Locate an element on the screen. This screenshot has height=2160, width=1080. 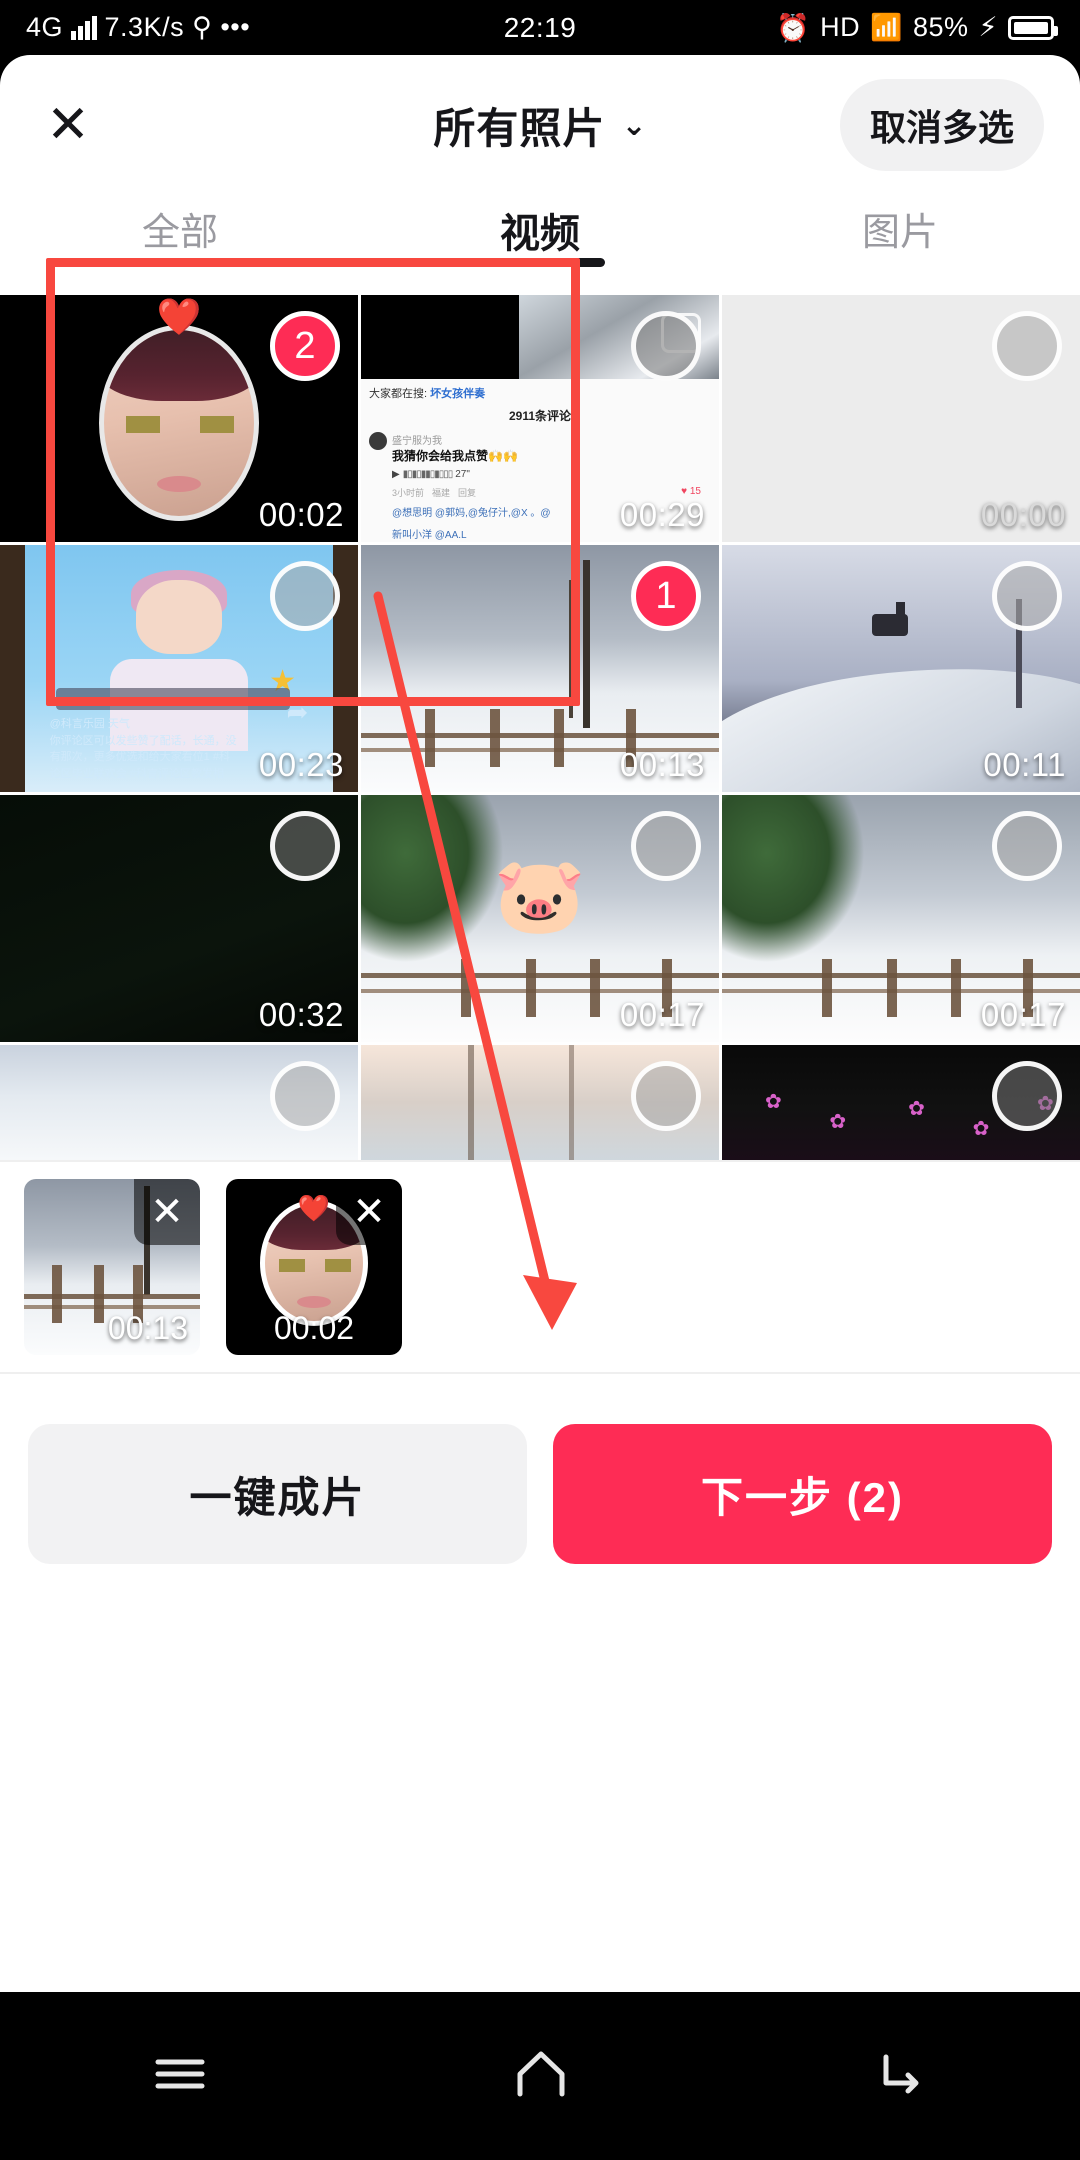
usb-icon: ⚲ is located at coordinates (202, 27).